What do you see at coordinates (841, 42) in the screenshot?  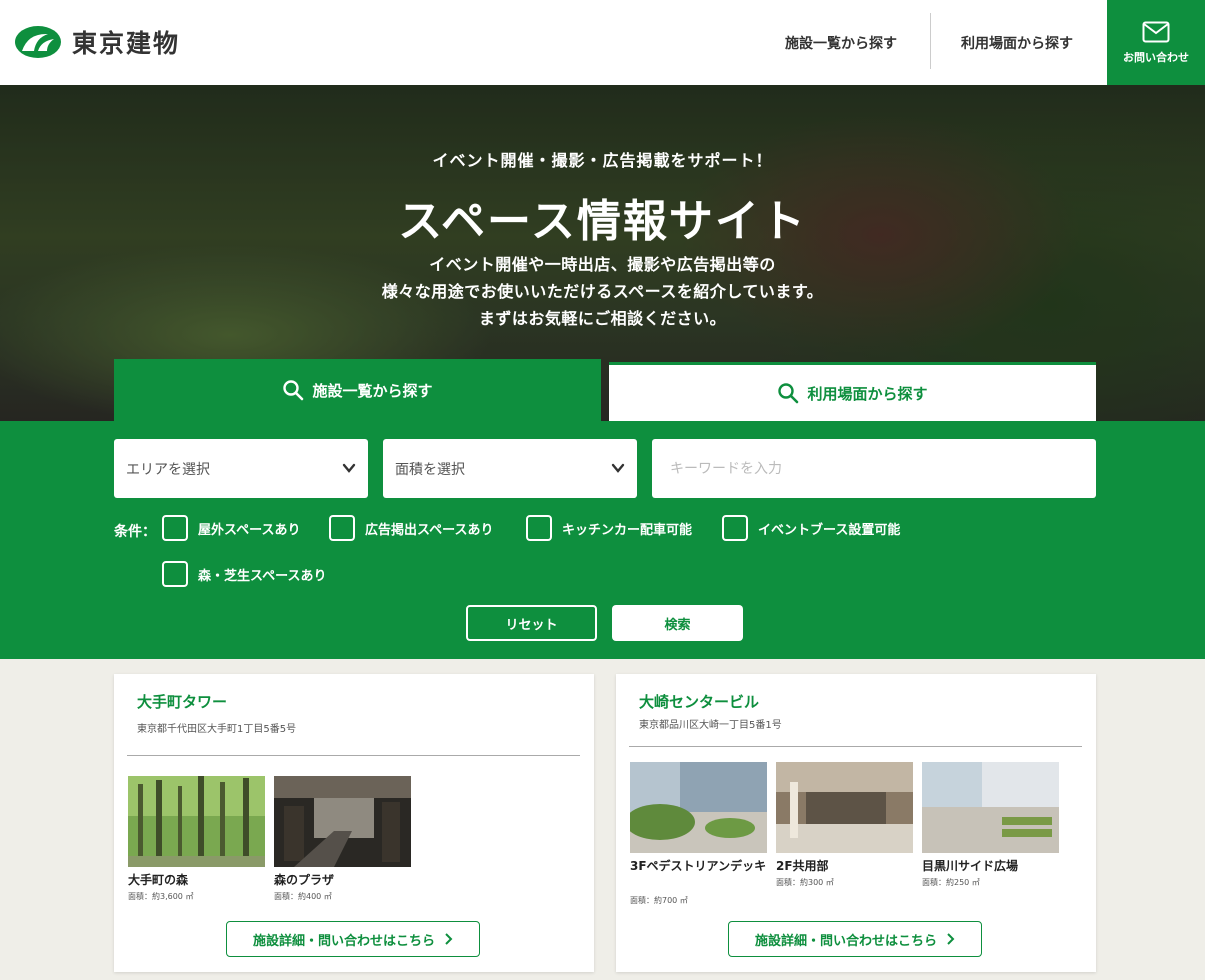 I see `nav-facility-list: 施設一覧から探す` at bounding box center [841, 42].